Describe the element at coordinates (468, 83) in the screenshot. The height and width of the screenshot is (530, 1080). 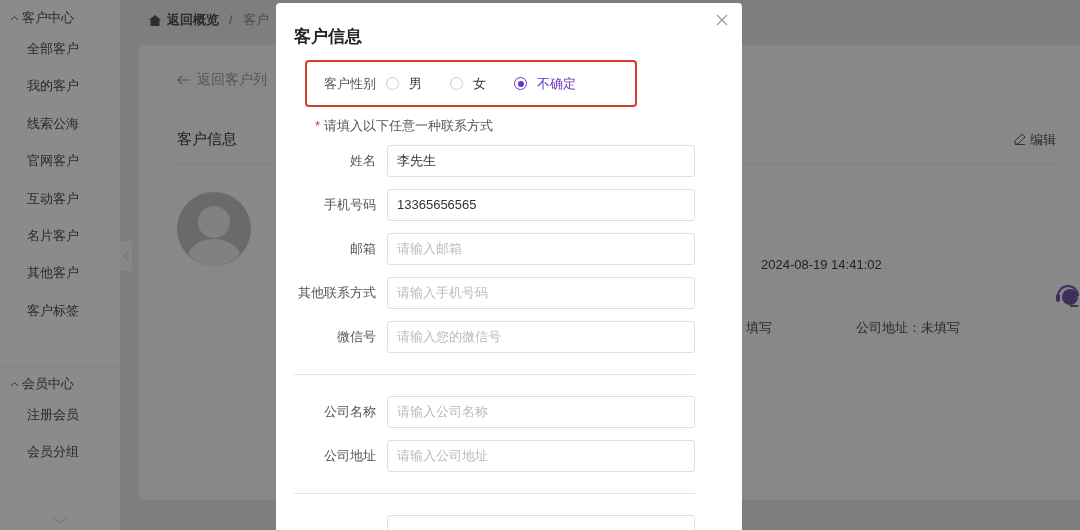
I see `radio-option: 女` at that location.